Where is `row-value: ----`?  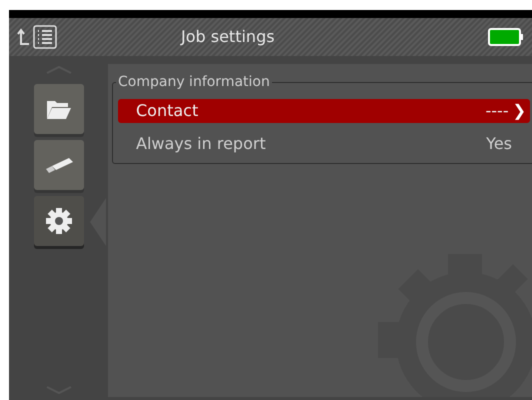
row-value: ---- is located at coordinates (497, 111).